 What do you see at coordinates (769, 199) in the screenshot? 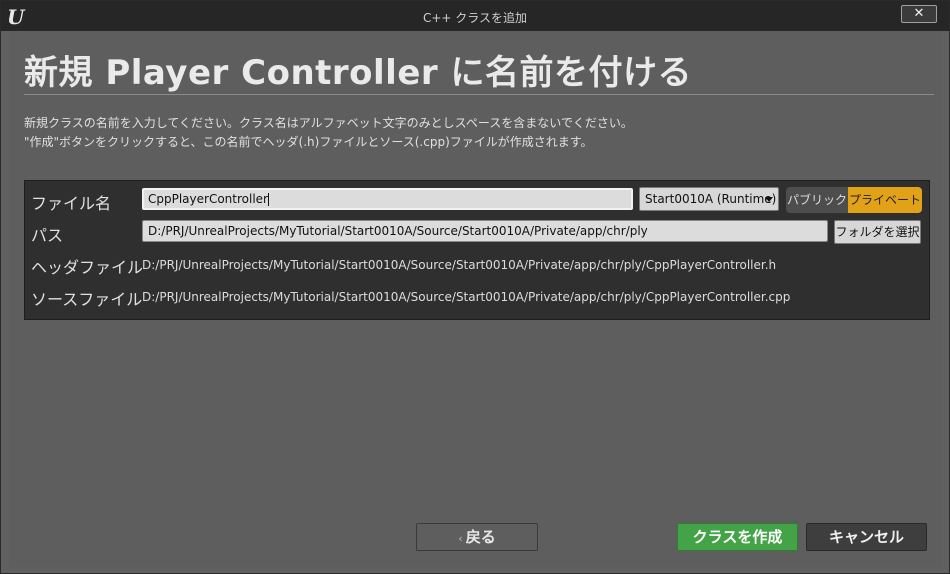
I see `chevron-down-icon` at bounding box center [769, 199].